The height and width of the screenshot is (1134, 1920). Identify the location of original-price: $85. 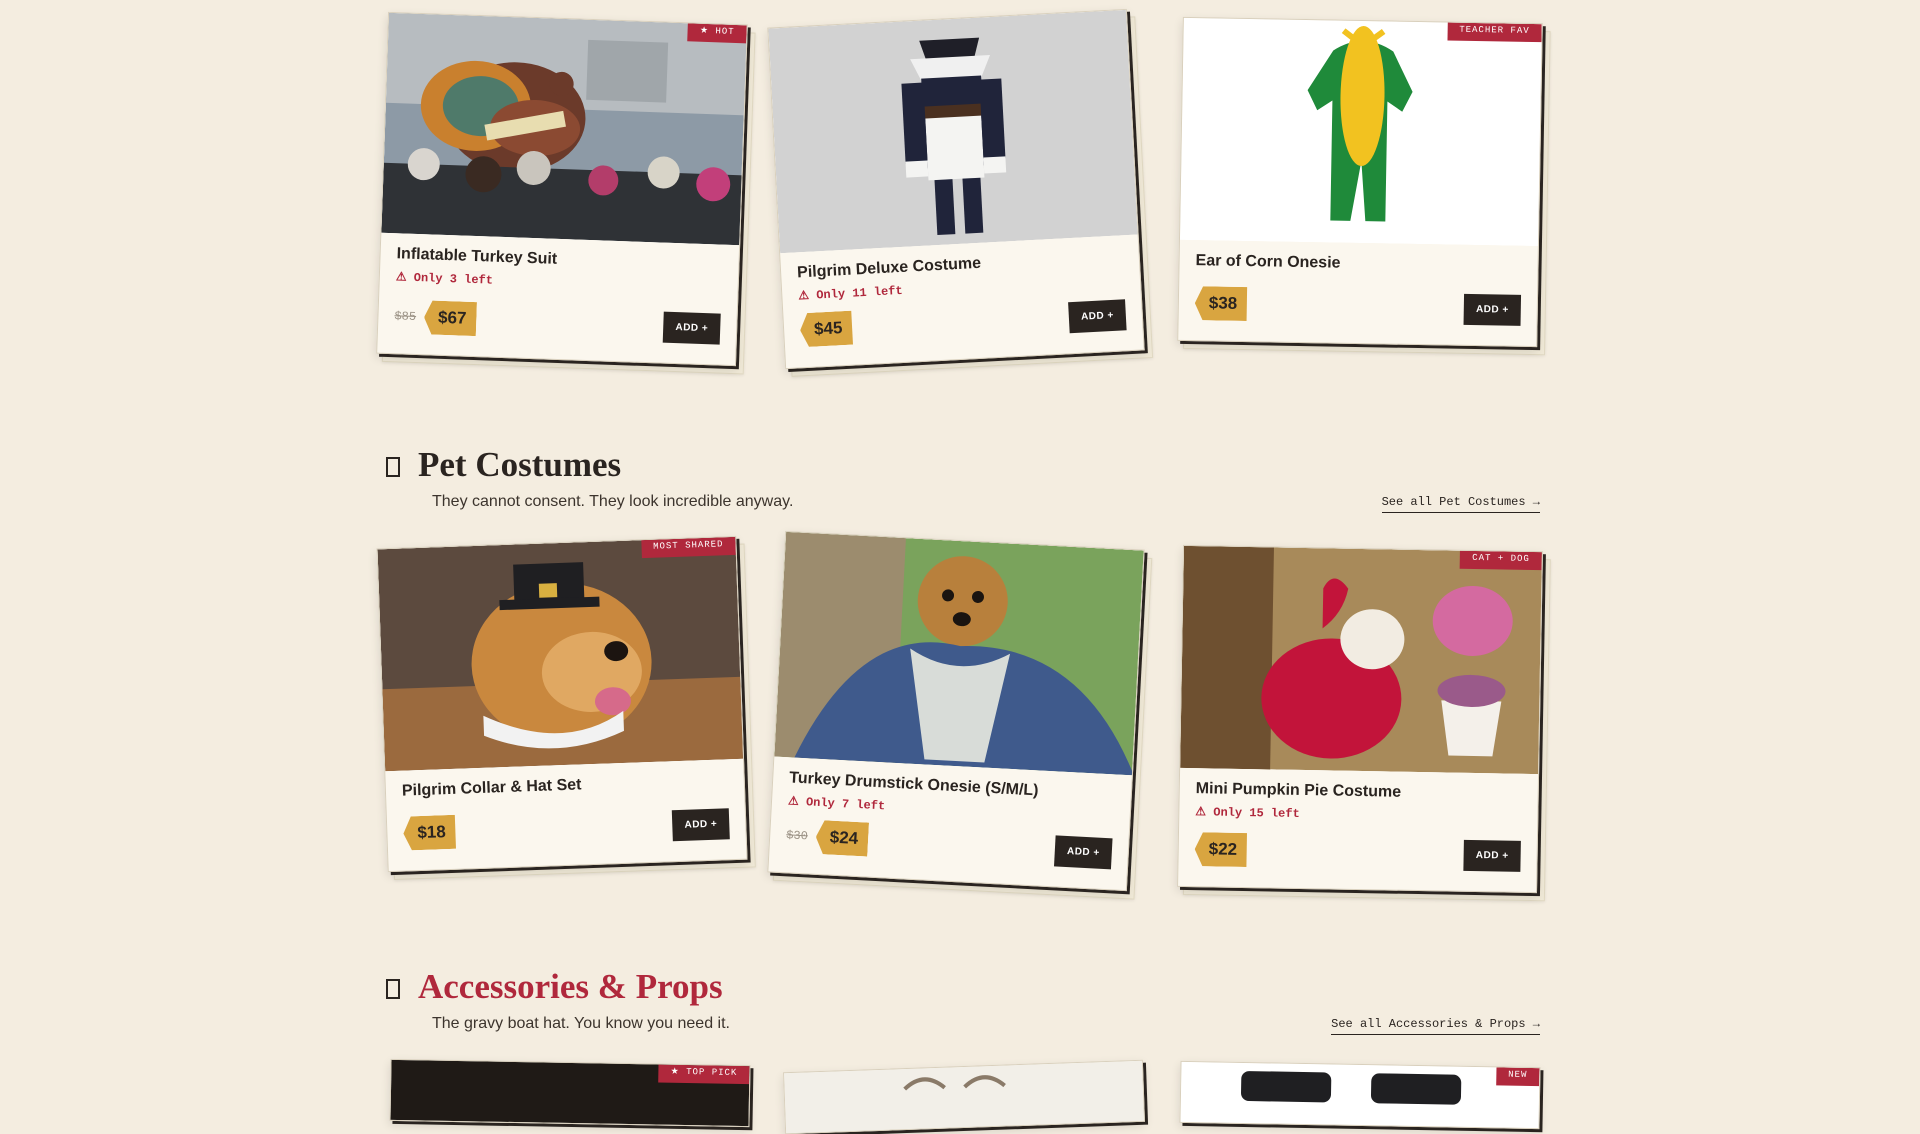
(405, 316).